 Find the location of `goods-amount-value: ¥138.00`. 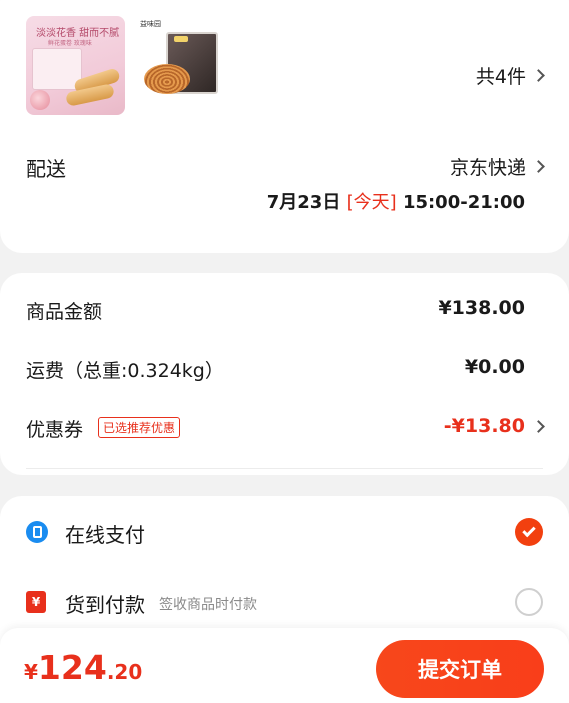

goods-amount-value: ¥138.00 is located at coordinates (481, 308).